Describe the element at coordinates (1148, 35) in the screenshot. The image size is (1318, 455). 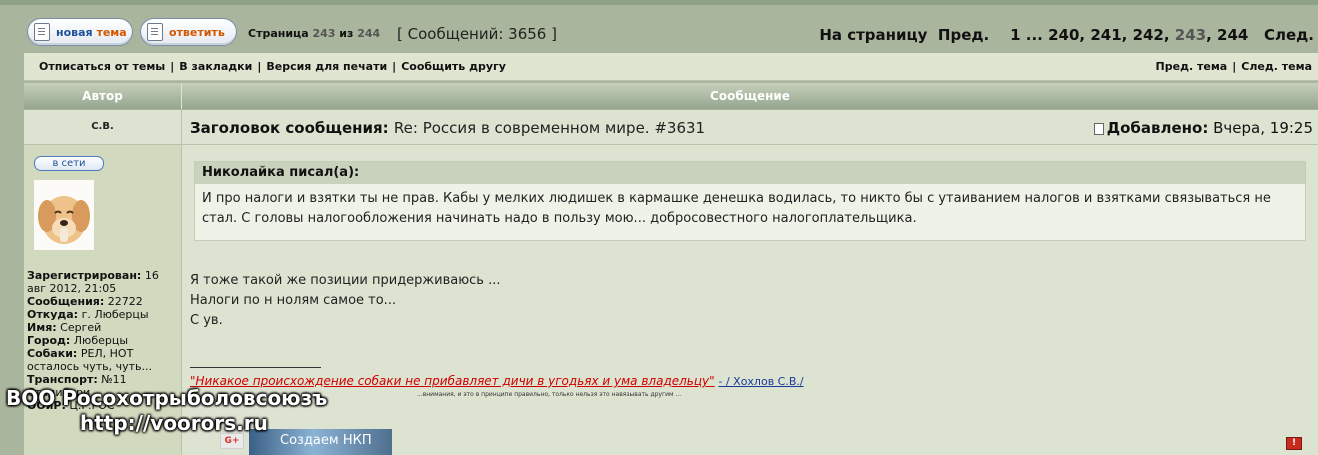
I see `pagination-page-link: 242` at that location.